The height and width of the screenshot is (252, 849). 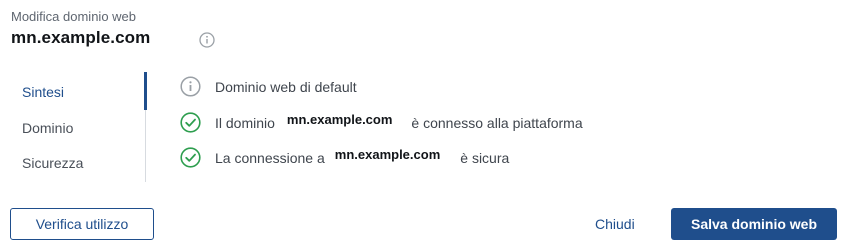 What do you see at coordinates (82, 224) in the screenshot?
I see `verify-usage-button: Verifica utilizzo` at bounding box center [82, 224].